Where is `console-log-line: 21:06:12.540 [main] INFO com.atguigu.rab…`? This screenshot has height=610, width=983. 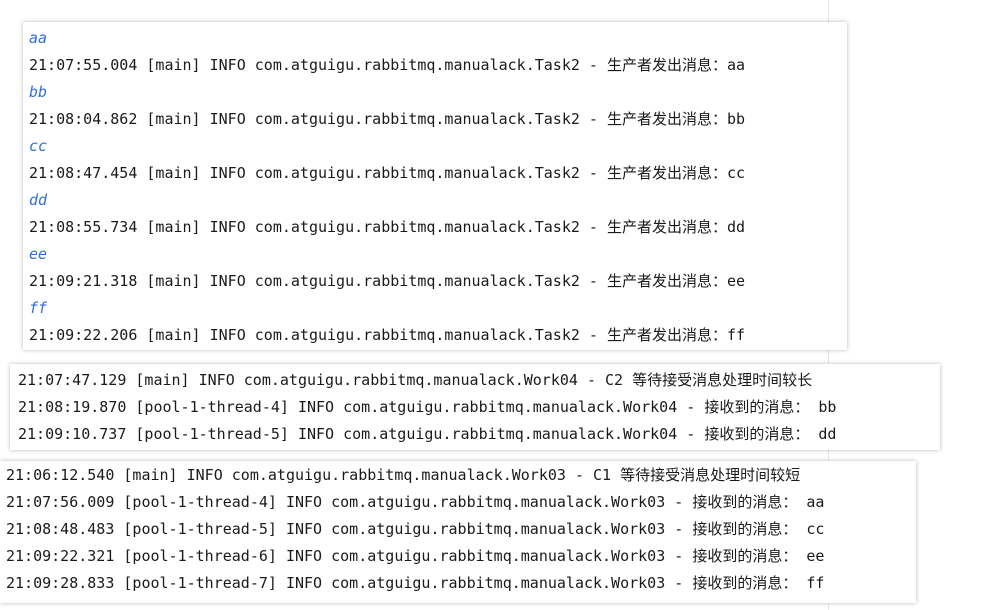
console-log-line: 21:06:12.540 [main] INFO com.atguigu.rab… is located at coordinates (403, 475).